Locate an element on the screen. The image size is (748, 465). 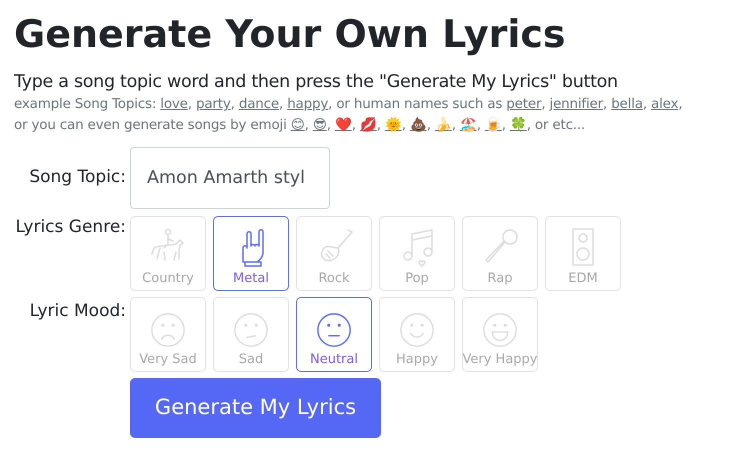
option-tile: Metal is located at coordinates (251, 253).